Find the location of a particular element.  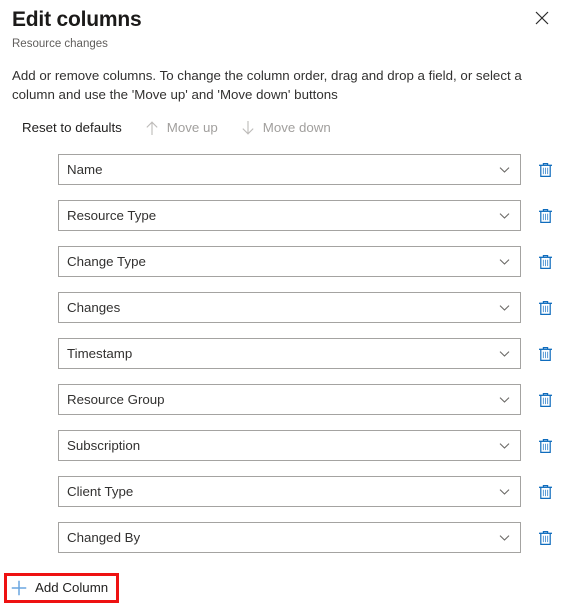

command-bar: Reset to defaults Move up Move down is located at coordinates (294, 128).